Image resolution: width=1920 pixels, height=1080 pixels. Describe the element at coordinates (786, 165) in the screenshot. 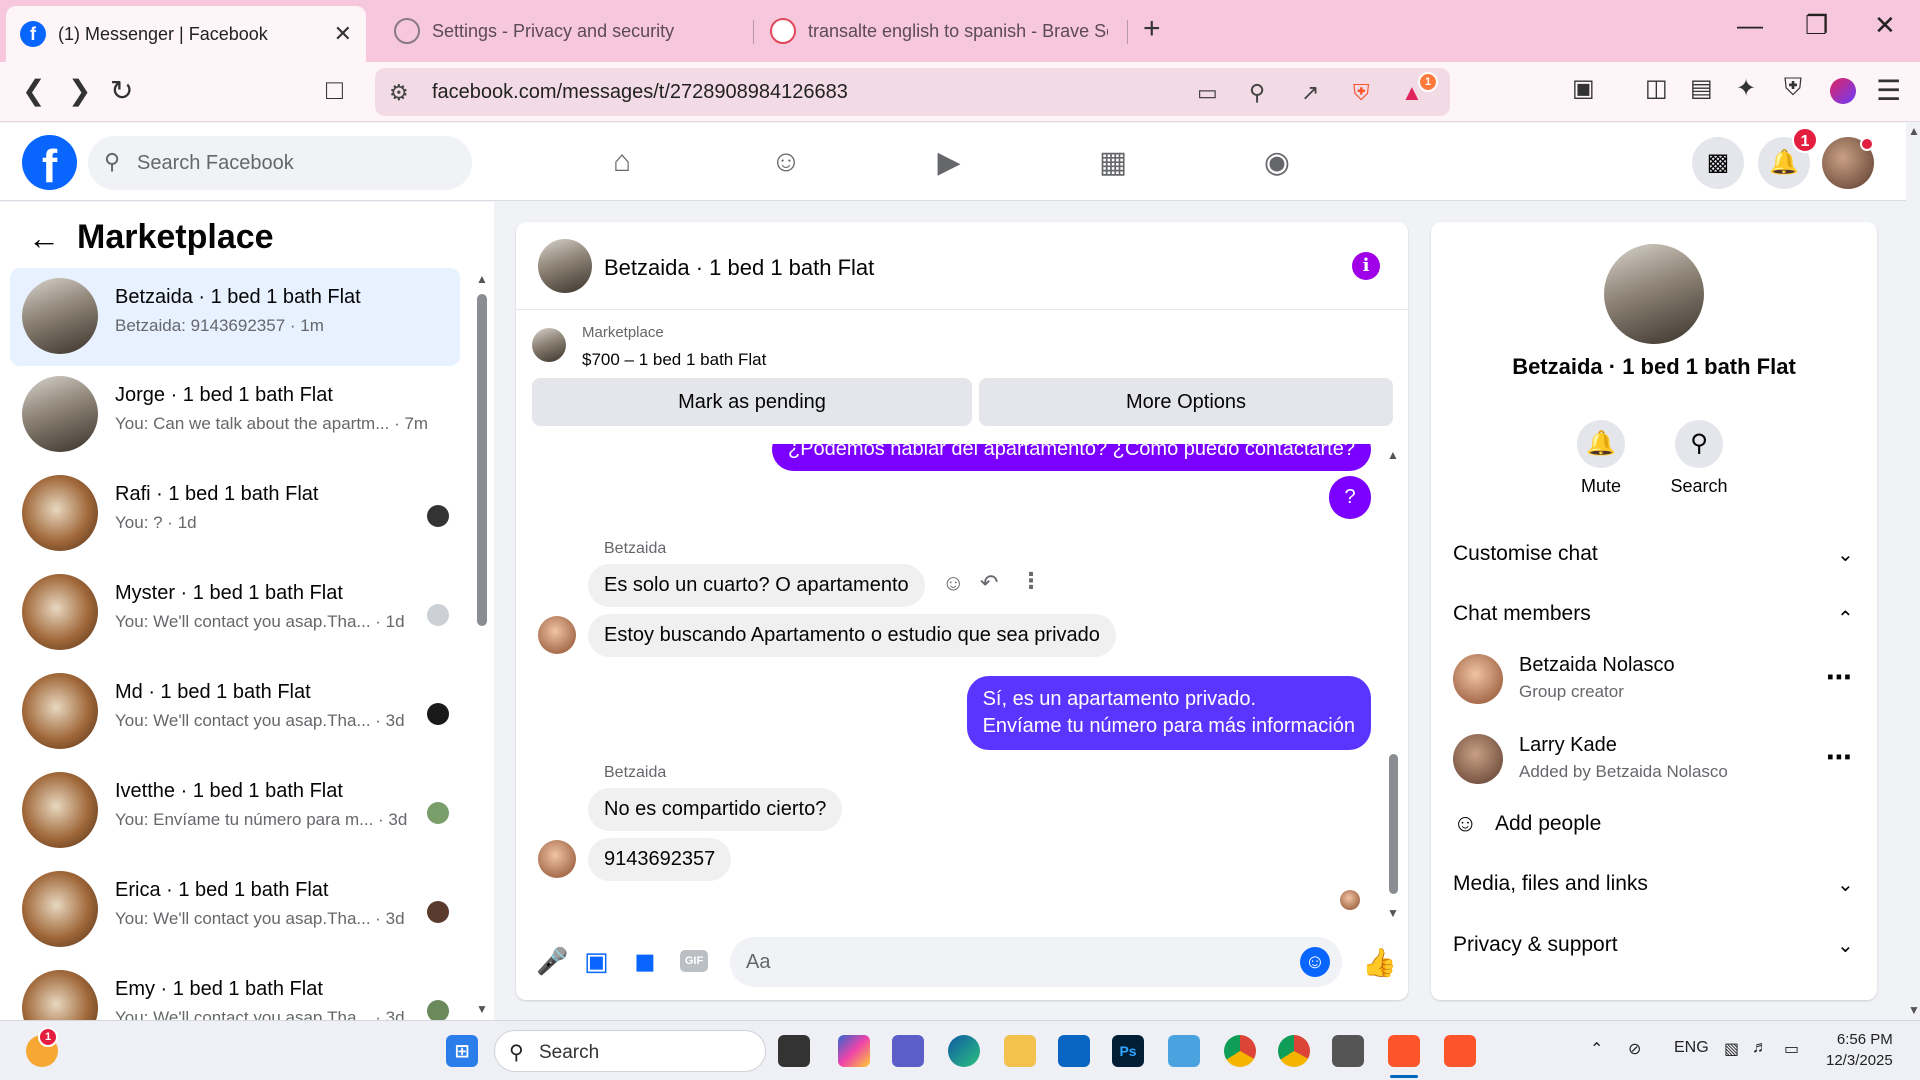

I see `friends-icon: ☺` at that location.